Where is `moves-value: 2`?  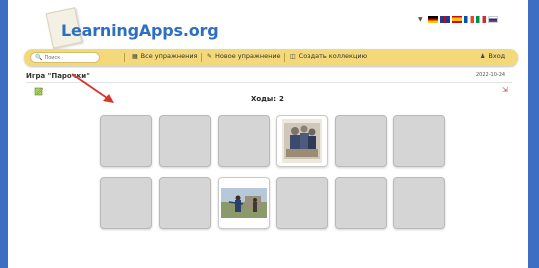
moves-value: 2 is located at coordinates (281, 99).